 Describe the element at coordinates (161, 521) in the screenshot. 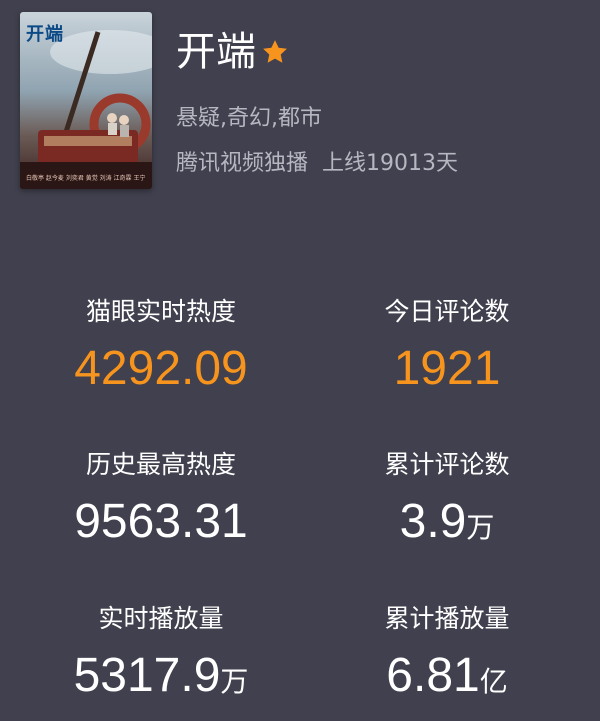

I see `stat-value: 9563.31` at that location.